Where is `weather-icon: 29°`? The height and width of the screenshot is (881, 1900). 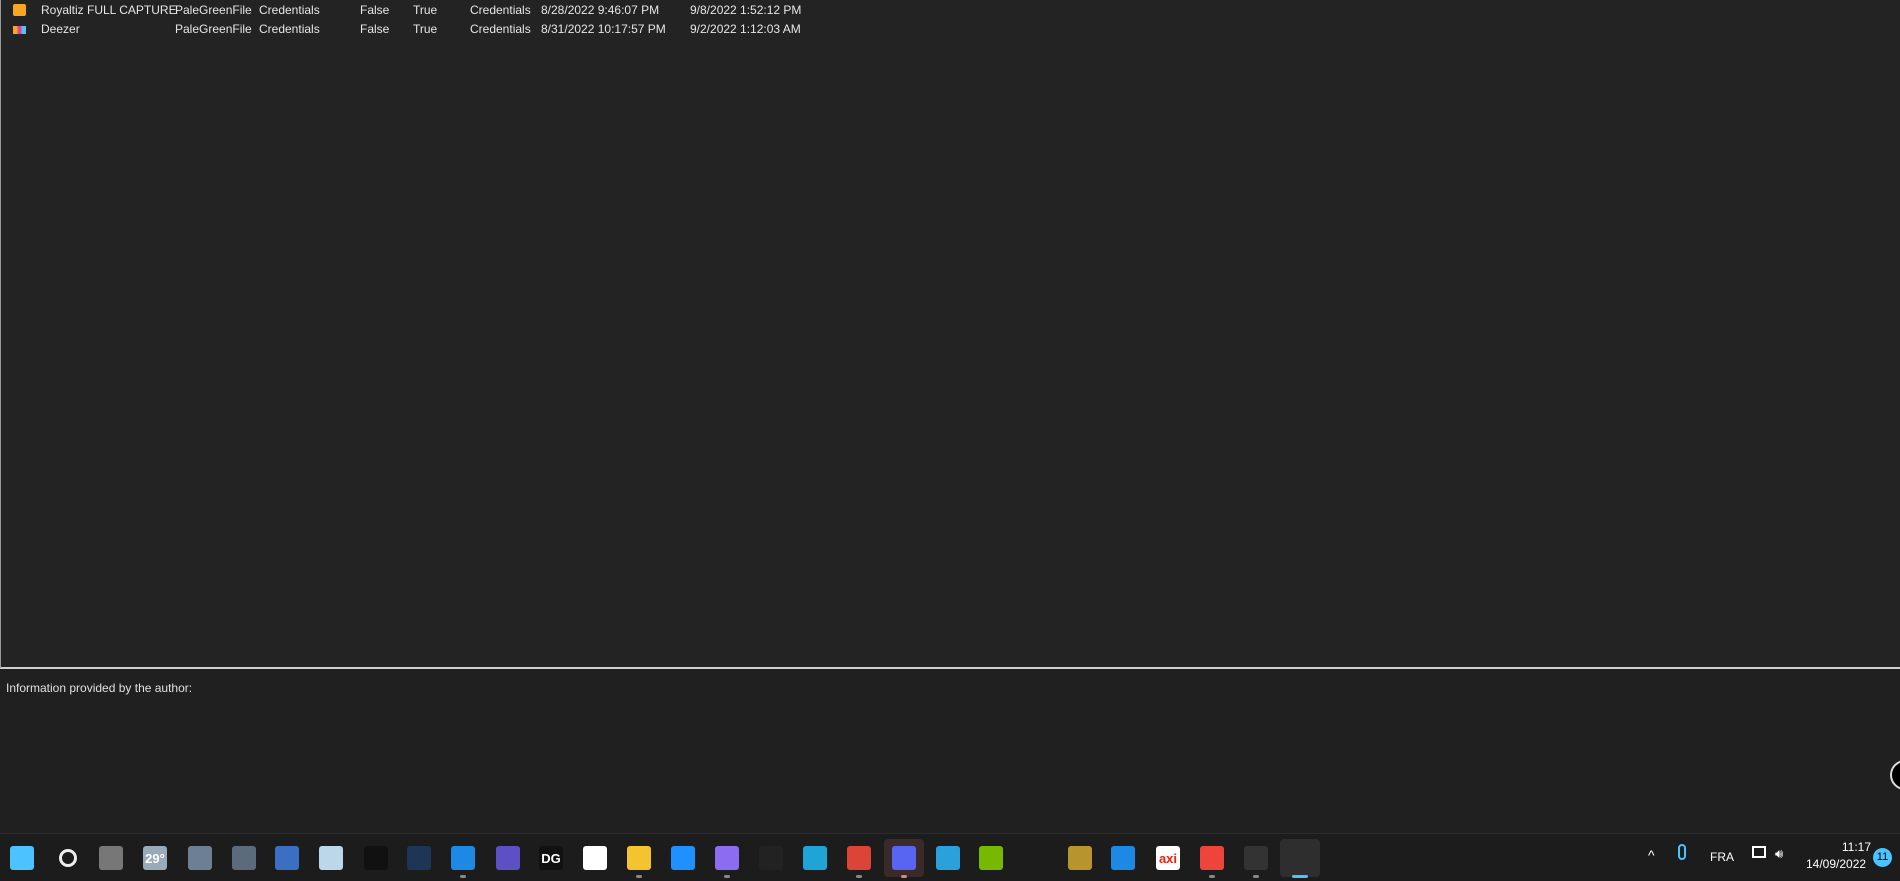
weather-icon: 29° is located at coordinates (155, 858).